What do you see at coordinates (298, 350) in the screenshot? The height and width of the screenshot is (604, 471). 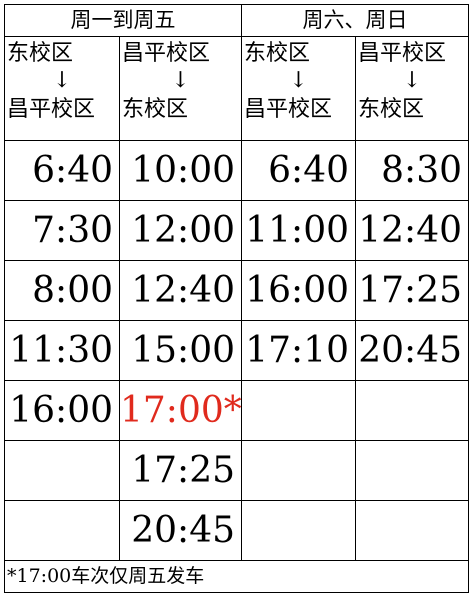 I see `departure-time-cell: 17:10` at bounding box center [298, 350].